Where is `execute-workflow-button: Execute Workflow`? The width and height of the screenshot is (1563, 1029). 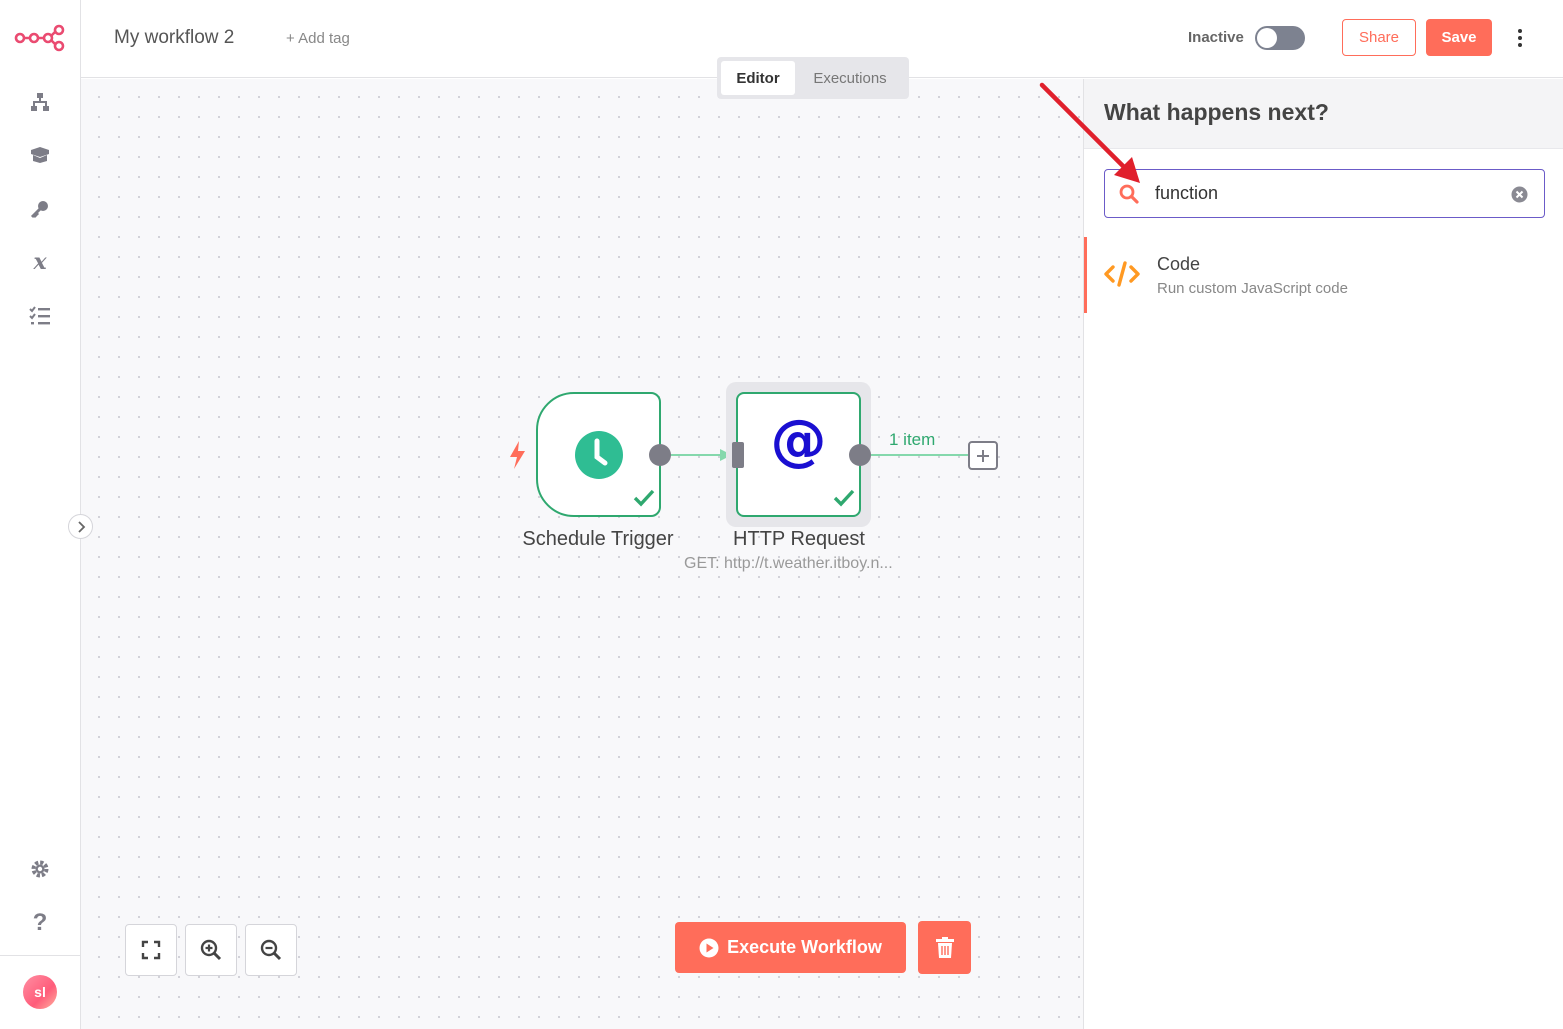 execute-workflow-button: Execute Workflow is located at coordinates (790, 947).